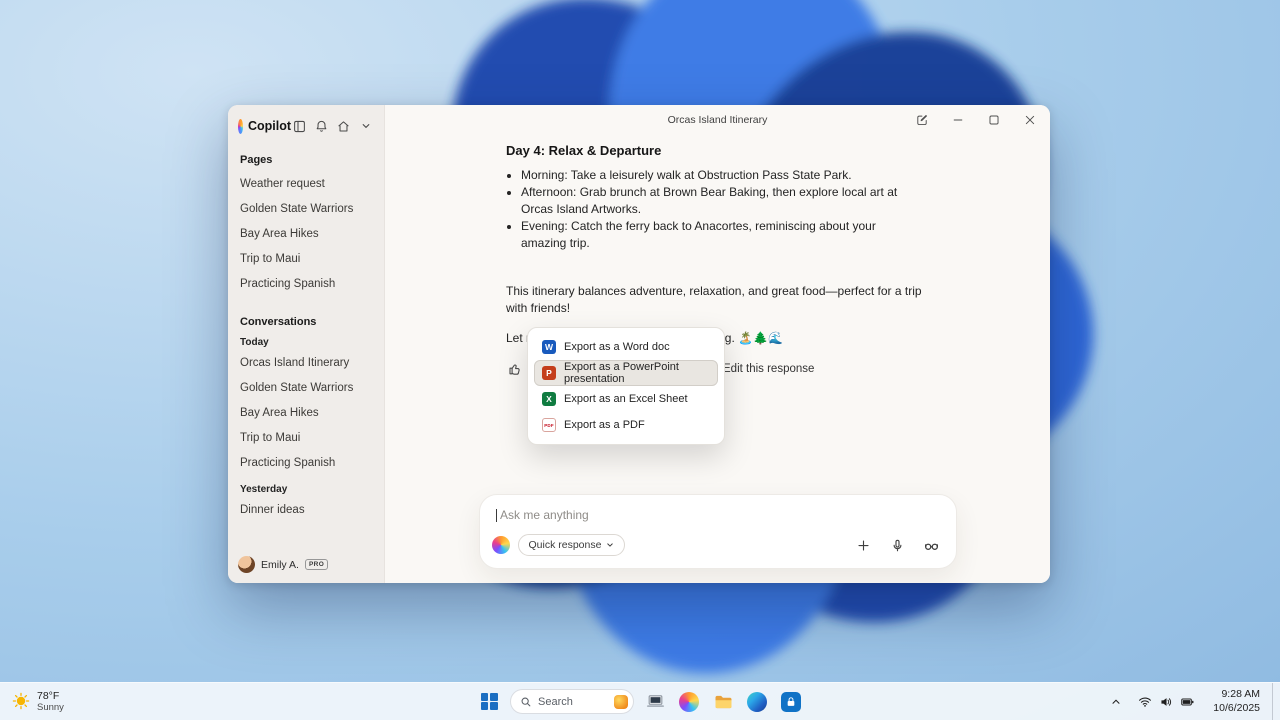 The width and height of the screenshot is (1280, 720). What do you see at coordinates (21, 701) in the screenshot?
I see `sun-icon` at bounding box center [21, 701].